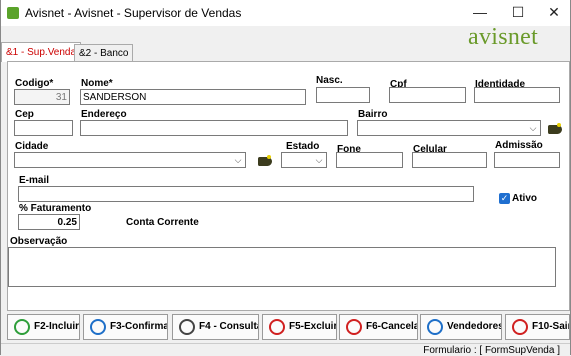 This screenshot has height=356, width=571. What do you see at coordinates (43, 327) in the screenshot?
I see `incluir-button: F2-Incluir` at bounding box center [43, 327].